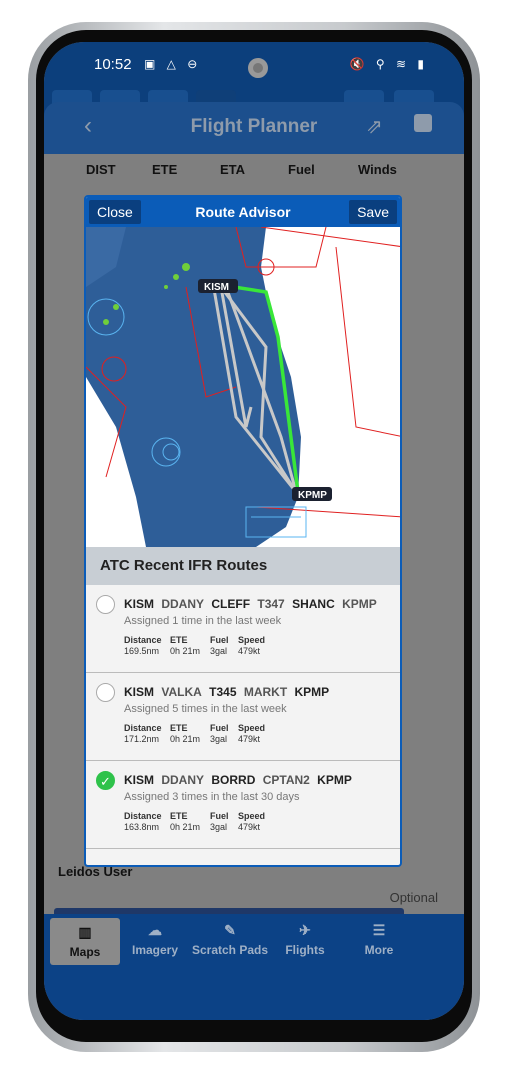 Image resolution: width=512 pixels, height=1080 pixels. I want to click on notification-icons: ▣ △ ⊖, so click(173, 64).